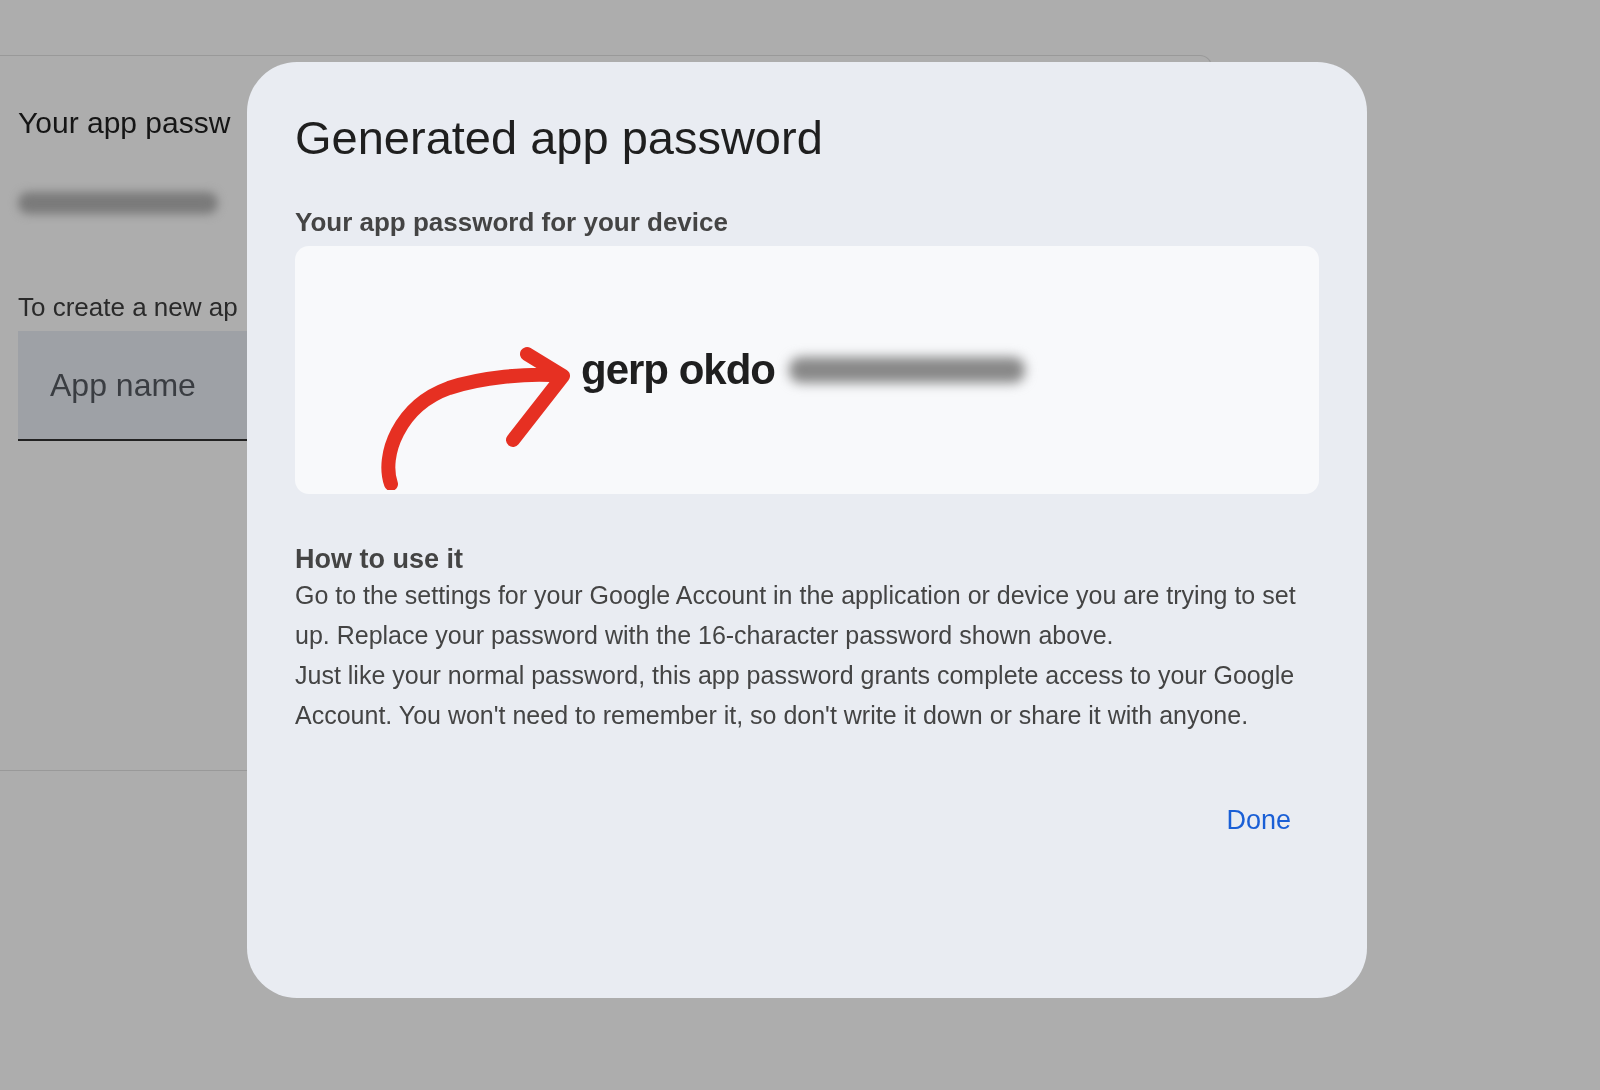  What do you see at coordinates (512, 222) in the screenshot?
I see `dialog-subtitle: Your app password for your device` at bounding box center [512, 222].